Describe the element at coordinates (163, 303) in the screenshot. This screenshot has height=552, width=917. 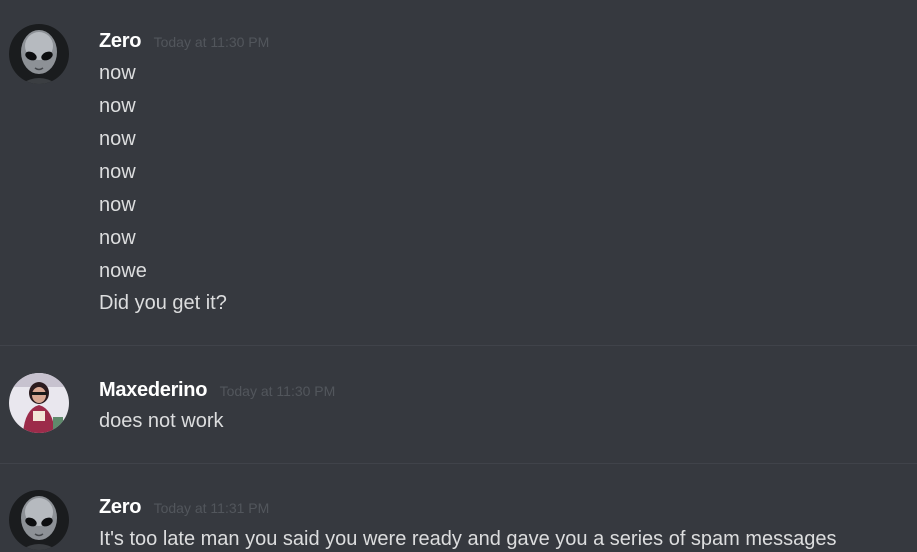
I see `message-text: Did you get it?` at that location.